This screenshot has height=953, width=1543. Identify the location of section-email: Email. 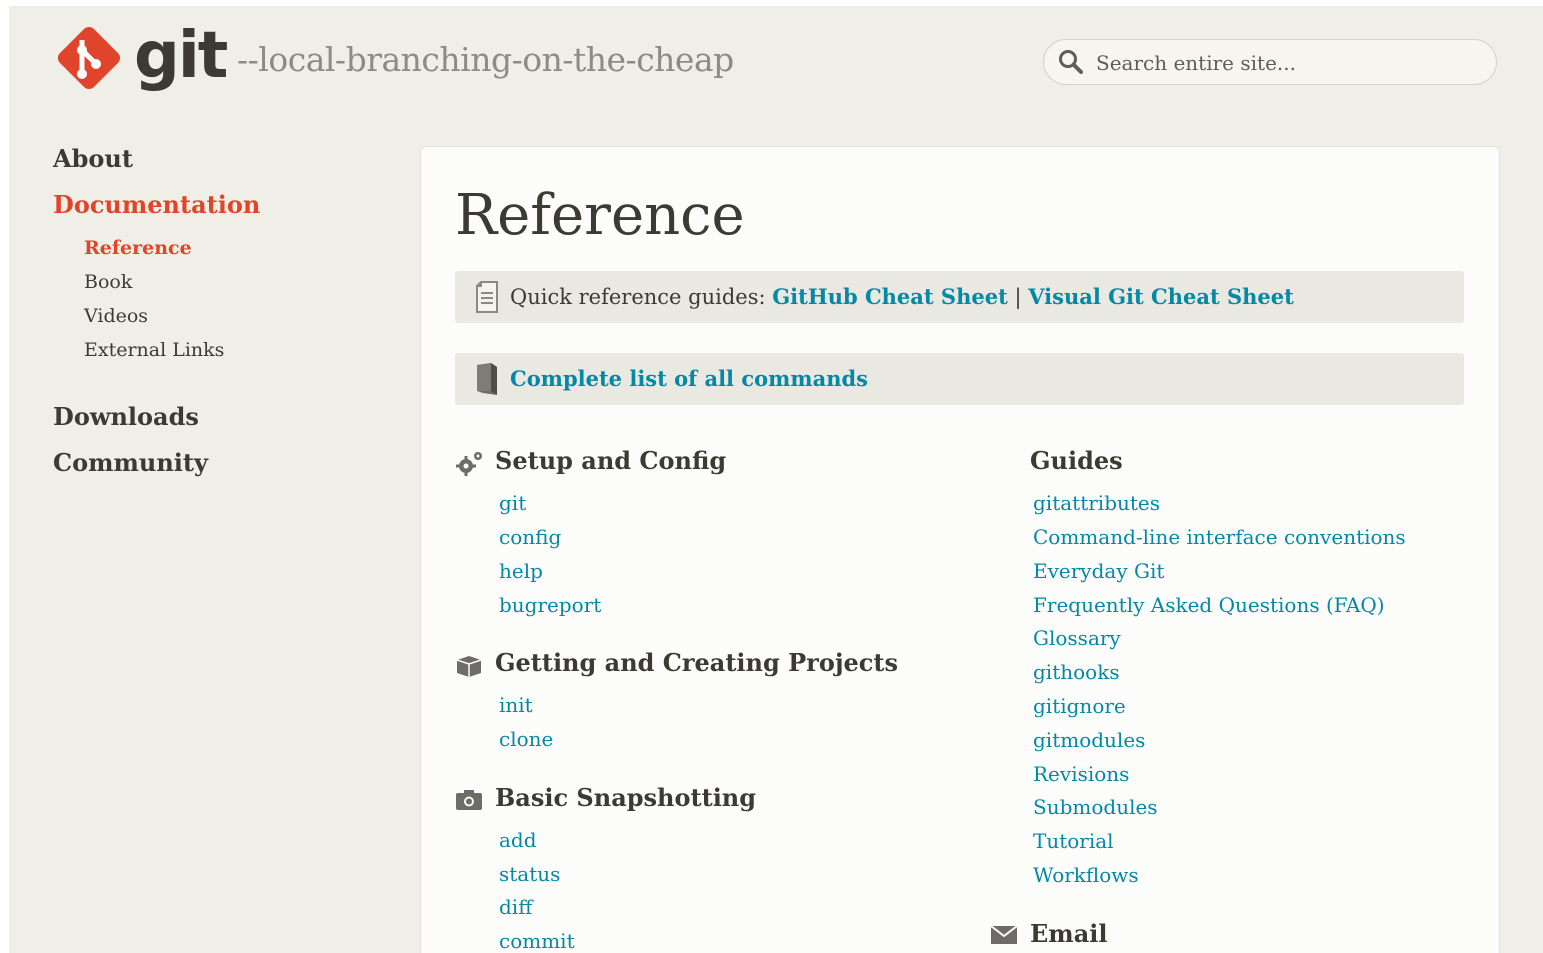
(1069, 933).